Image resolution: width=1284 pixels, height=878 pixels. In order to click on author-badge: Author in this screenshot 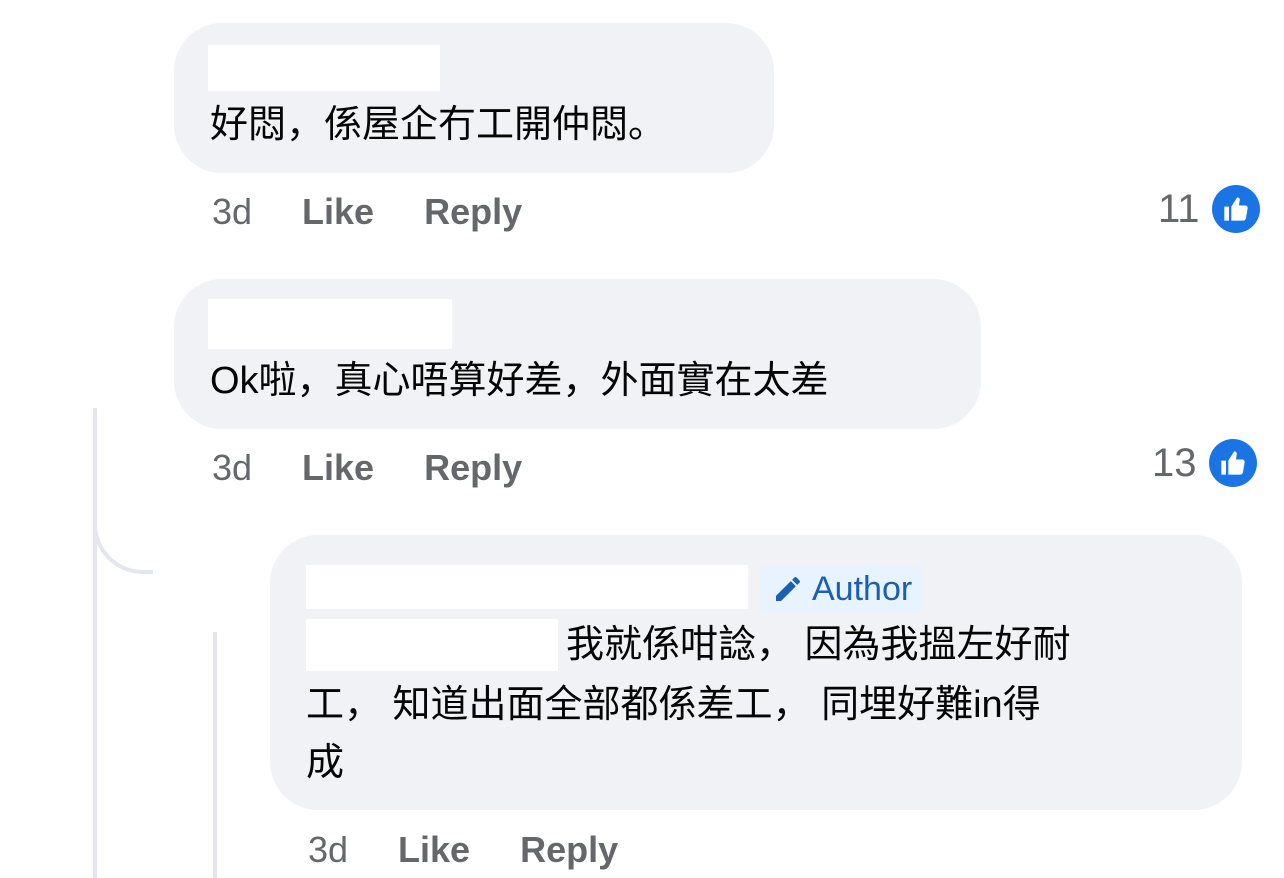, I will do `click(841, 589)`.